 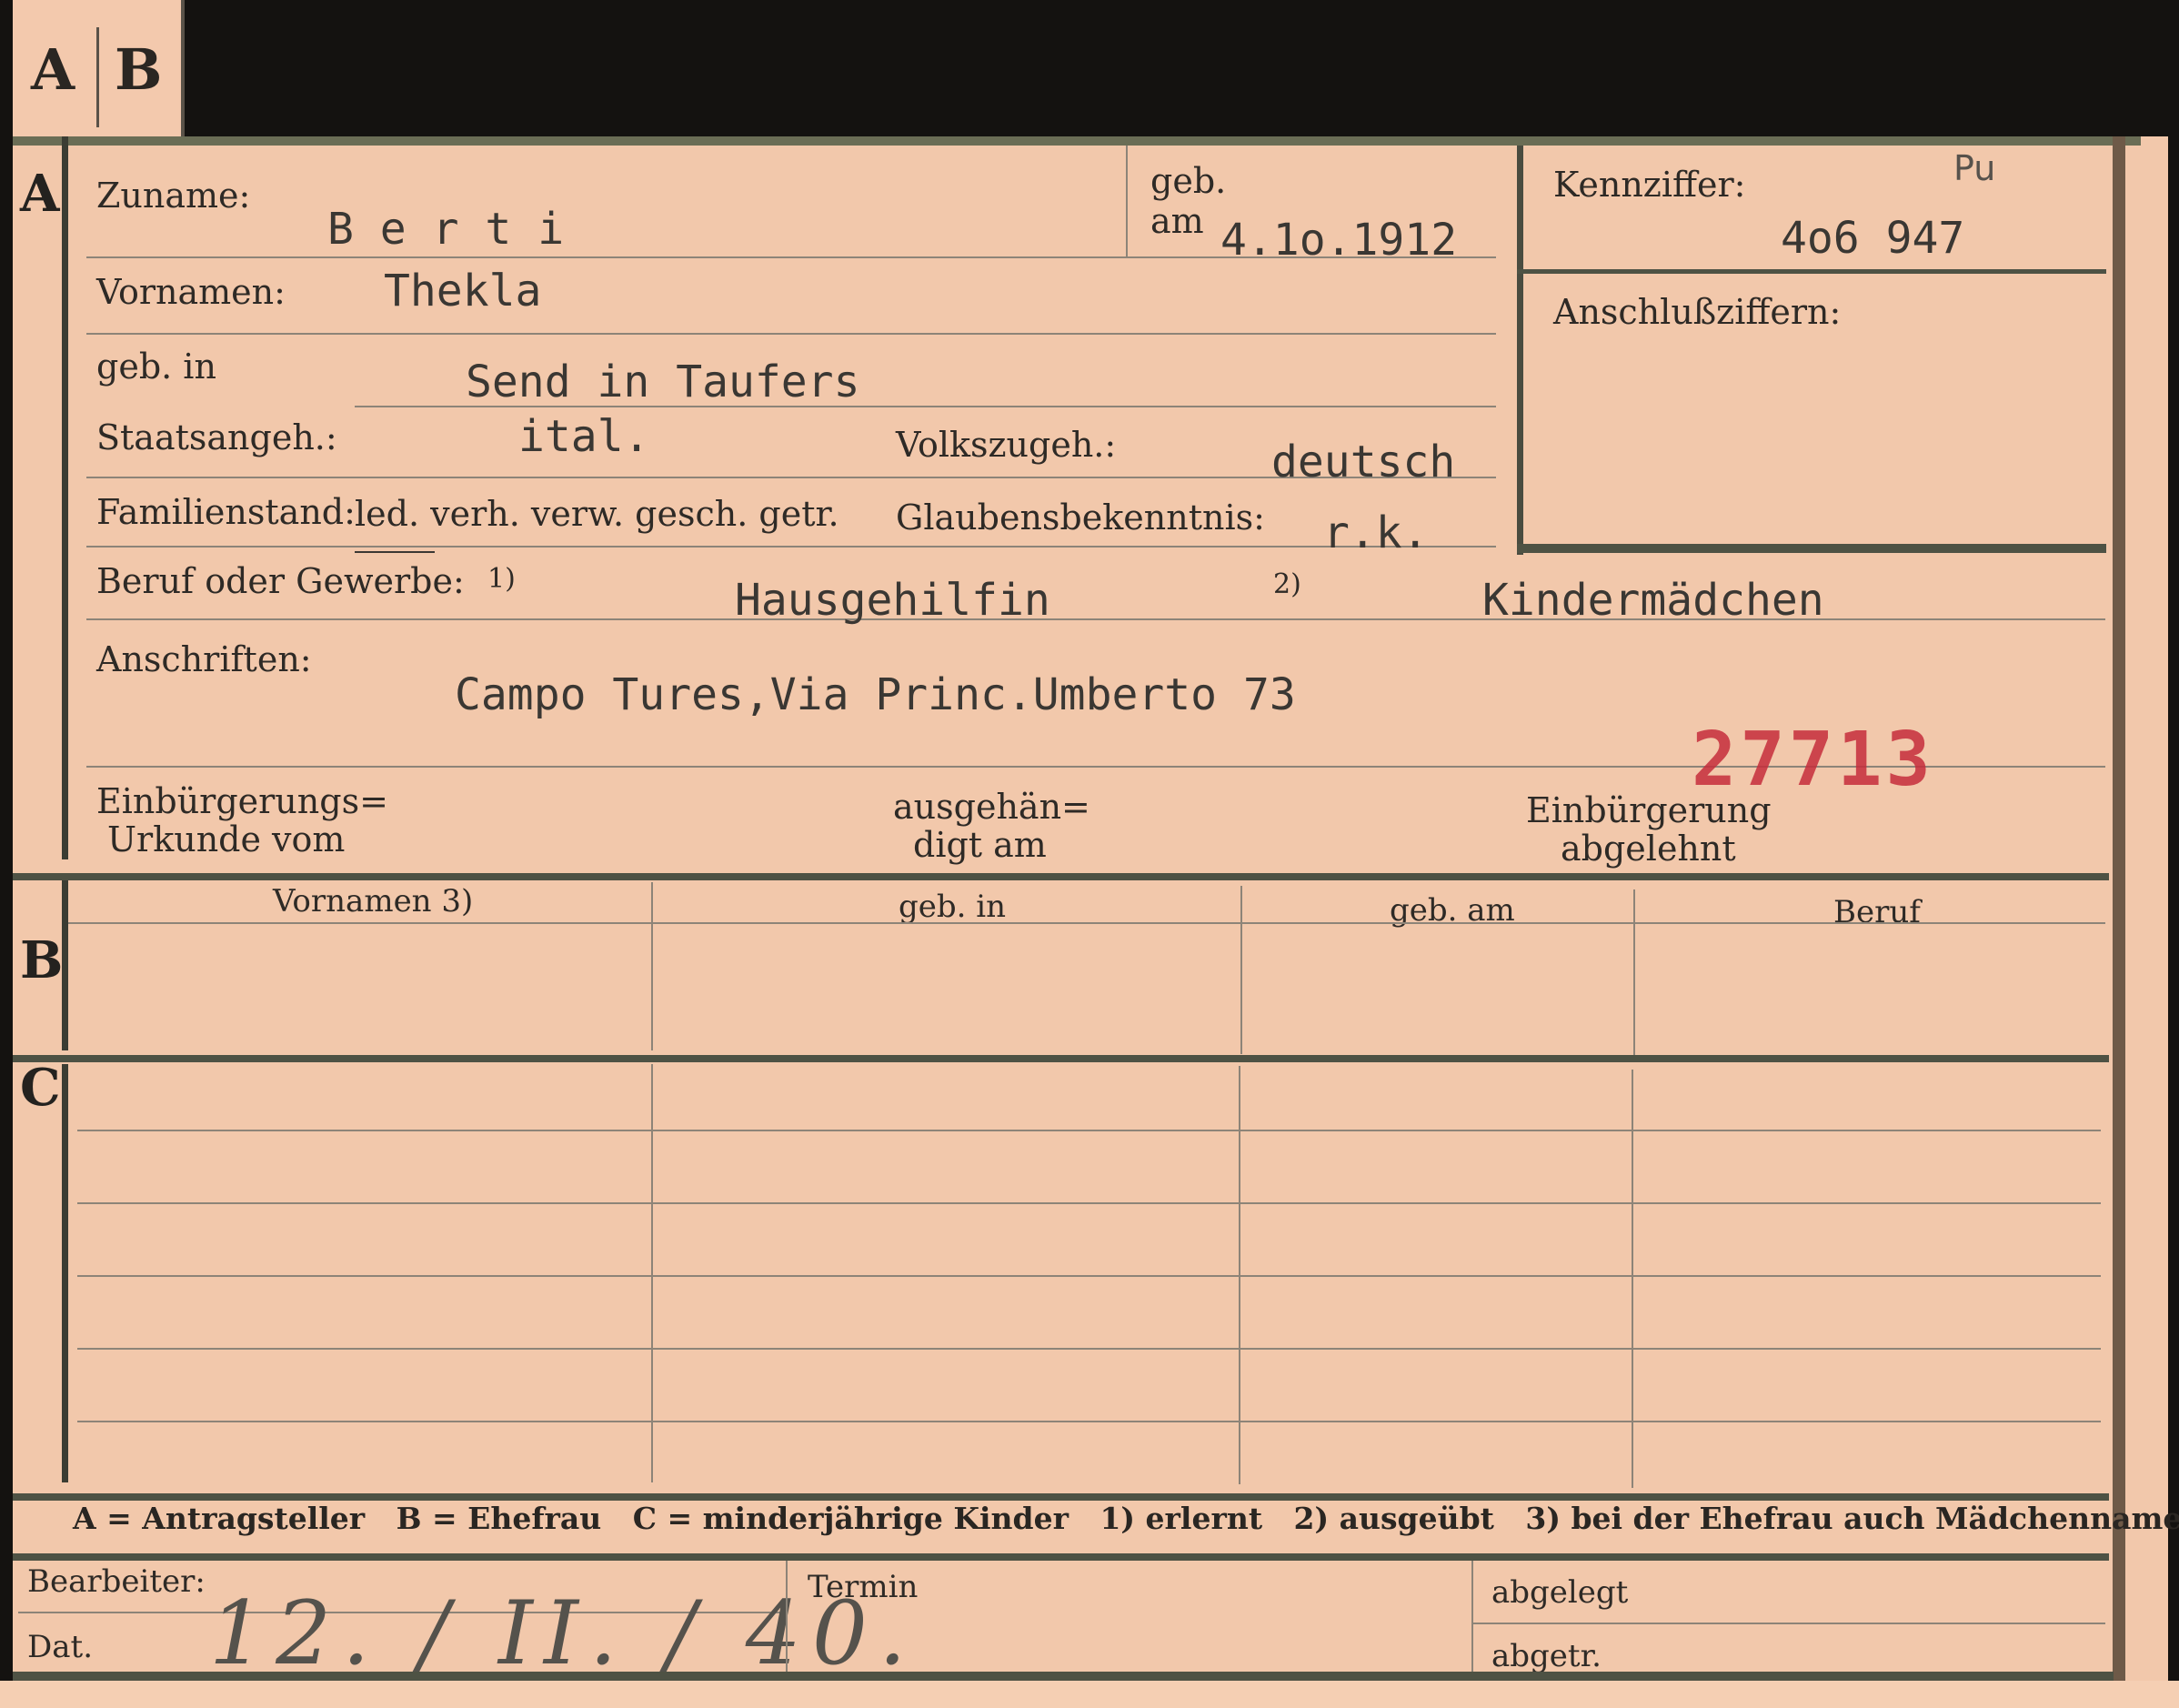 What do you see at coordinates (1077, 141) in the screenshot?
I see `card-top-border` at bounding box center [1077, 141].